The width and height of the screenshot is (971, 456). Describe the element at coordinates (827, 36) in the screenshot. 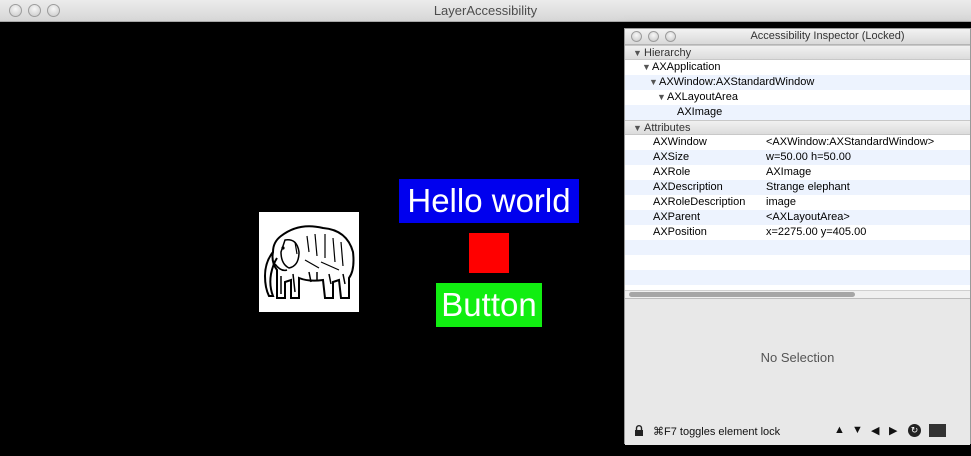

I see `inspector-title: Accessibility Inspector (Locked)` at that location.